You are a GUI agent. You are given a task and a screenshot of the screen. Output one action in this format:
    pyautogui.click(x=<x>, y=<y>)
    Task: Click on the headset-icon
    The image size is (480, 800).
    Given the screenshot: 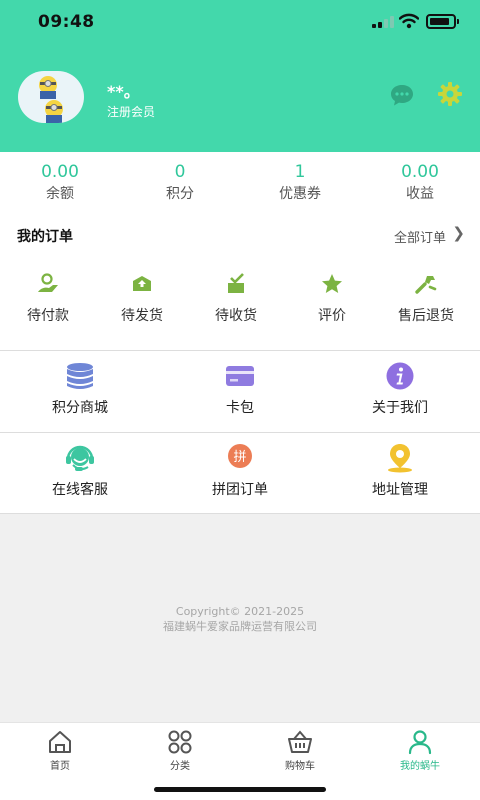 What is the action you would take?
    pyautogui.click(x=80, y=458)
    